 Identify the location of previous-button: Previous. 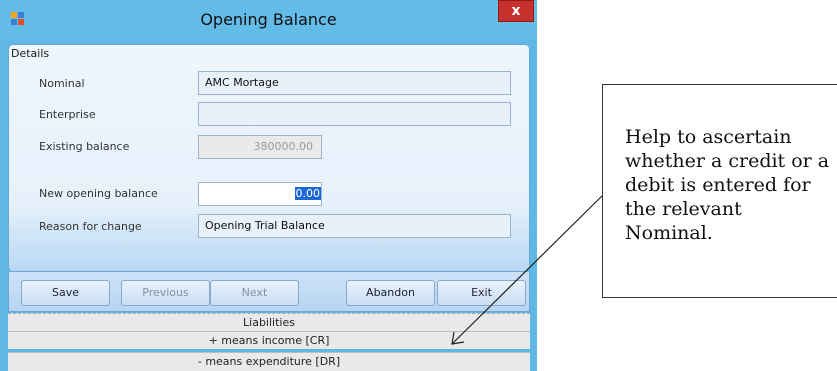
(165, 293).